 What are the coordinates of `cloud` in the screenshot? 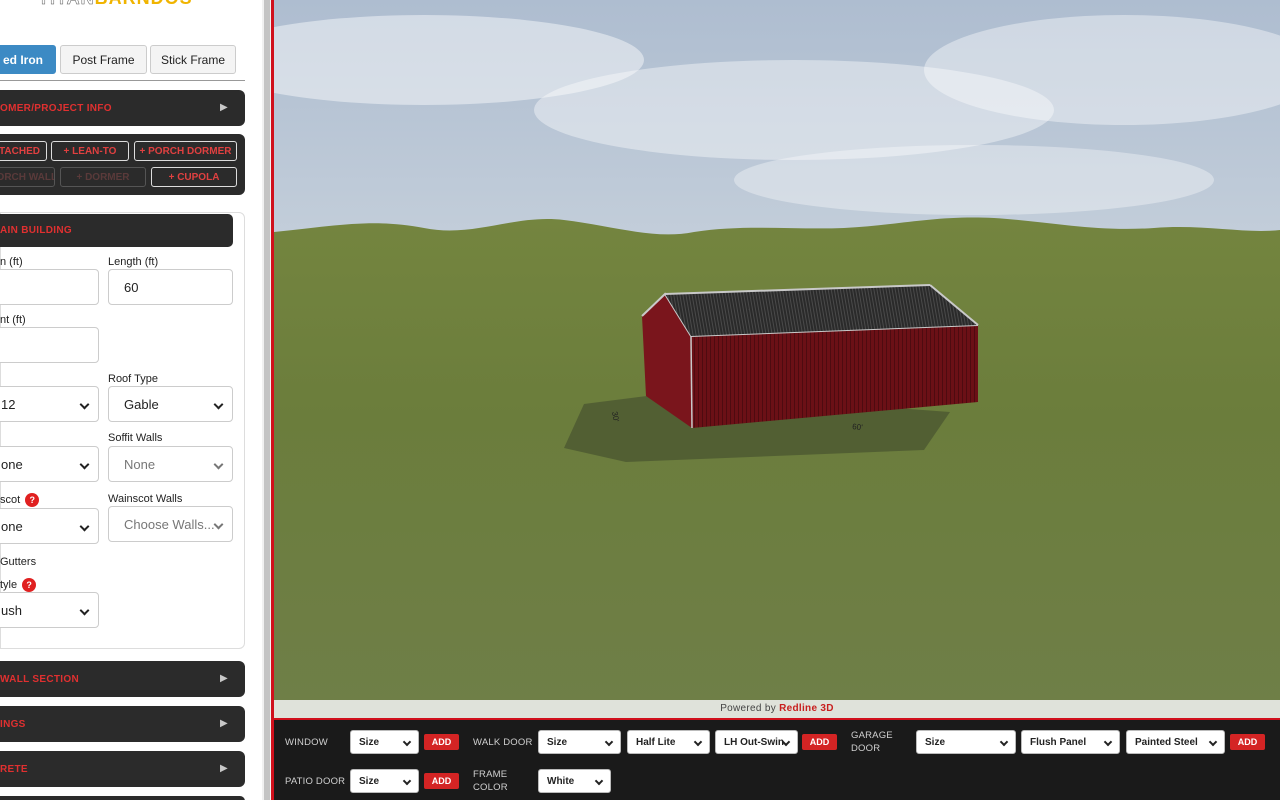 It's located at (974, 180).